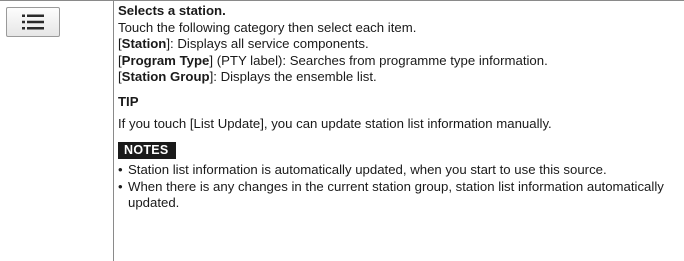 The width and height of the screenshot is (684, 261). What do you see at coordinates (295, 77) in the screenshot?
I see `category-desc: : Displays the ensemble list.` at bounding box center [295, 77].